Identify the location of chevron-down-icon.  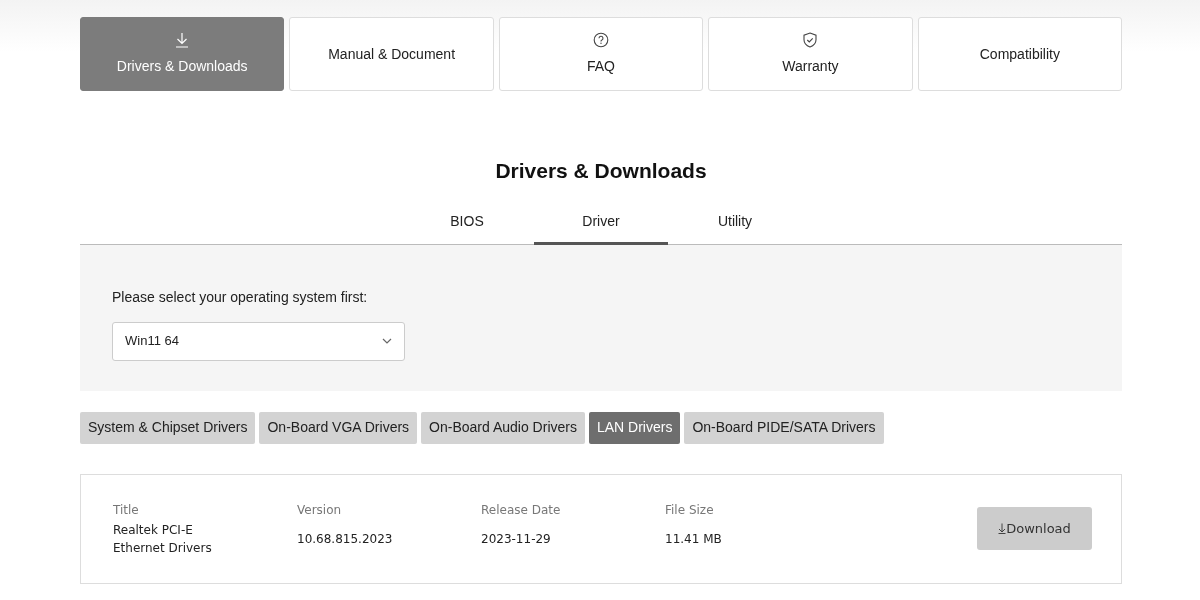
(387, 341).